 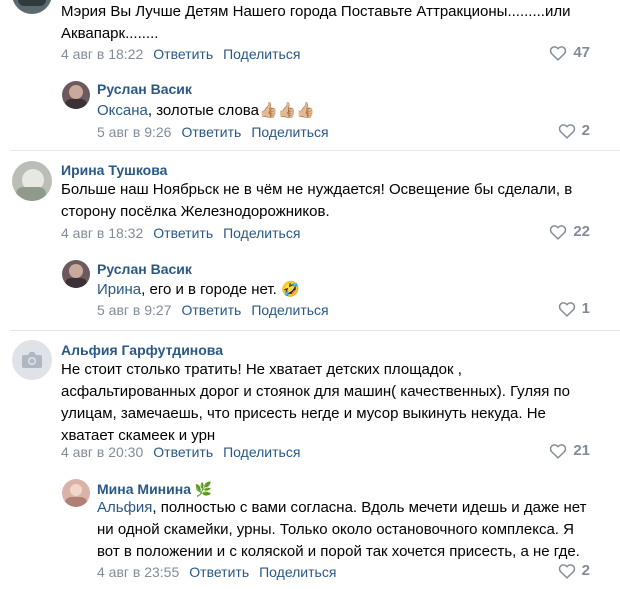 I want to click on reply-to-name: Альфия, so click(x=124, y=507).